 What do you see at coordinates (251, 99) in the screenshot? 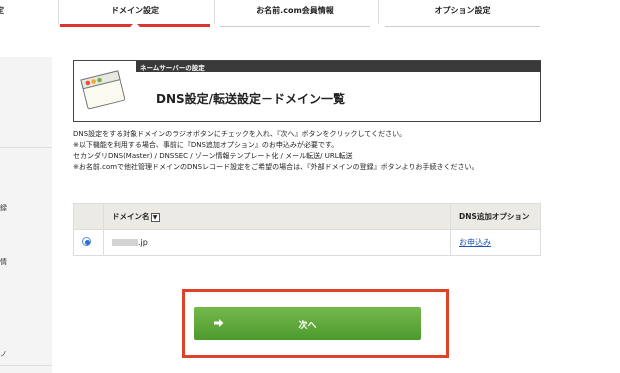
I see `page-title: DNS設定/転送設定－ドメイン一覧` at bounding box center [251, 99].